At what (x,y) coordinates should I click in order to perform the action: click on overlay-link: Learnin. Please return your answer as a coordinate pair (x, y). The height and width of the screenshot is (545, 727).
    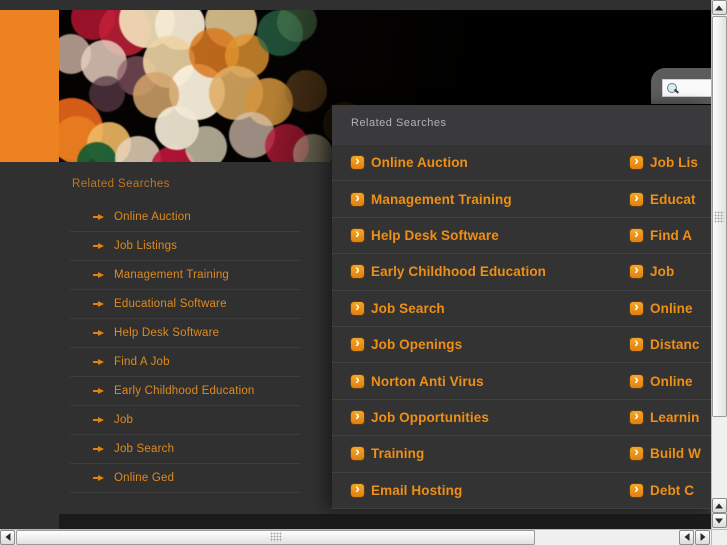
    Looking at the image, I should click on (666, 417).